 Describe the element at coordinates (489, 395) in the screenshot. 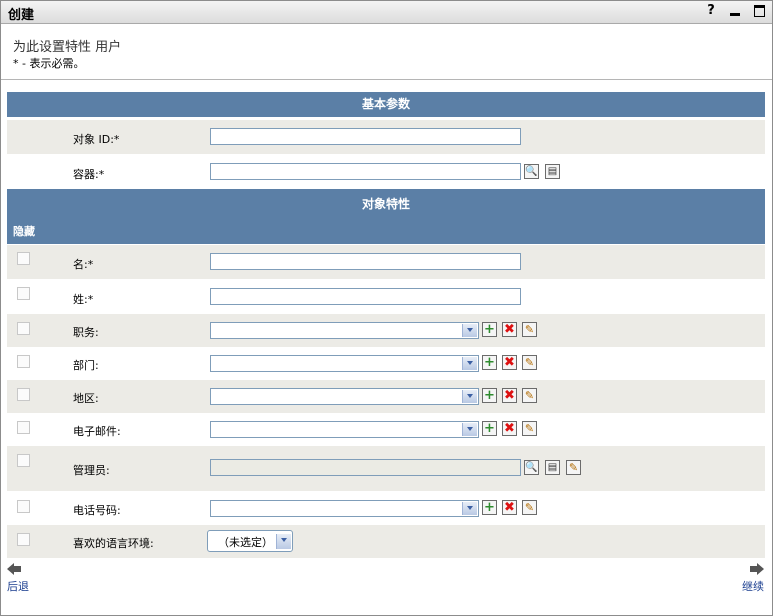

I see `location-add-icon: +` at that location.